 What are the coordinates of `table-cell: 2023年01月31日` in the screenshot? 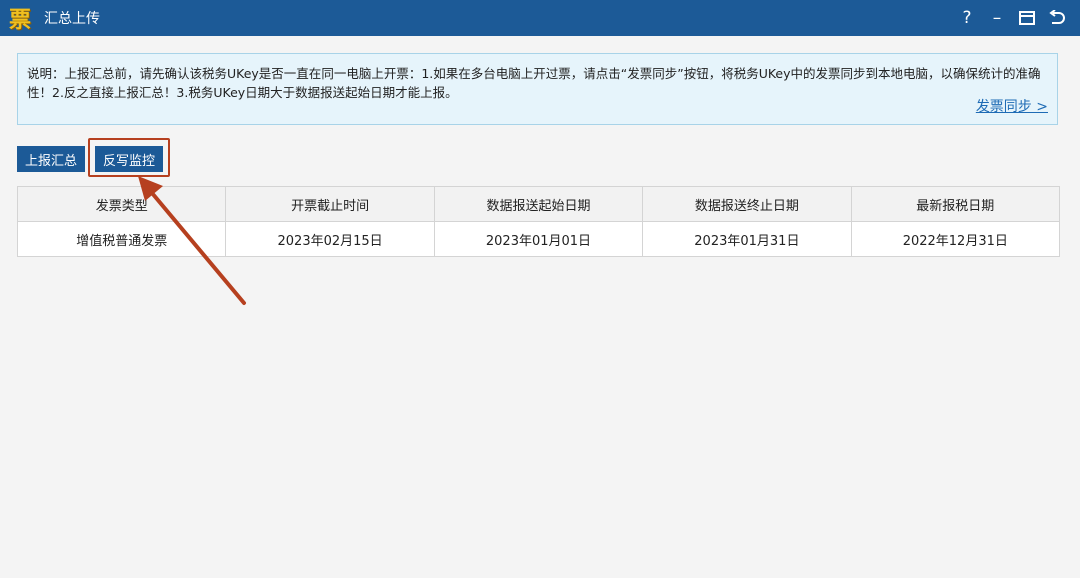 It's located at (747, 239).